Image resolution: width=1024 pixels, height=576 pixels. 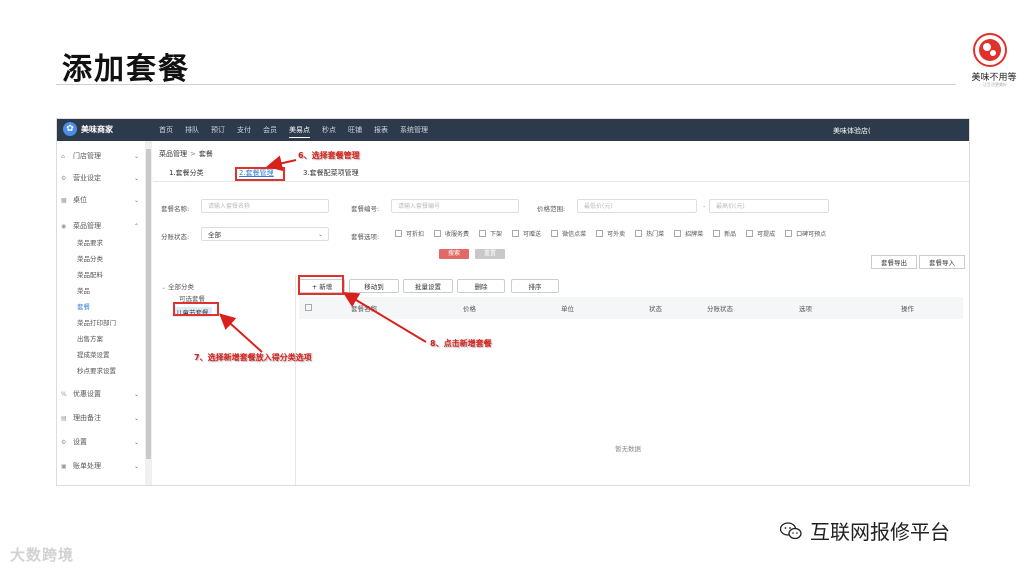 What do you see at coordinates (321, 285) in the screenshot?
I see `highlight-add-button` at bounding box center [321, 285].